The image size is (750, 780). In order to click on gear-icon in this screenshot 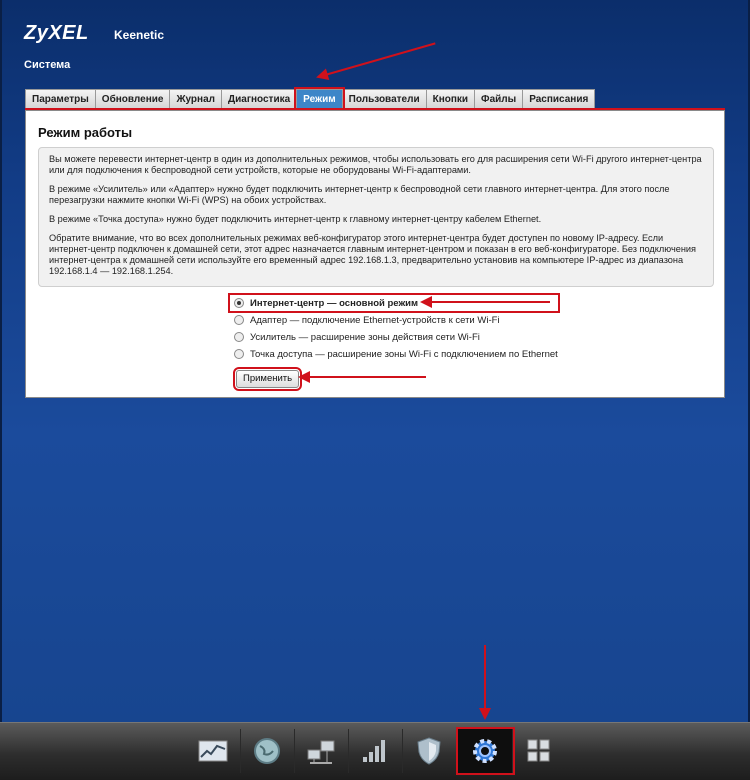, I will do `click(485, 751)`.